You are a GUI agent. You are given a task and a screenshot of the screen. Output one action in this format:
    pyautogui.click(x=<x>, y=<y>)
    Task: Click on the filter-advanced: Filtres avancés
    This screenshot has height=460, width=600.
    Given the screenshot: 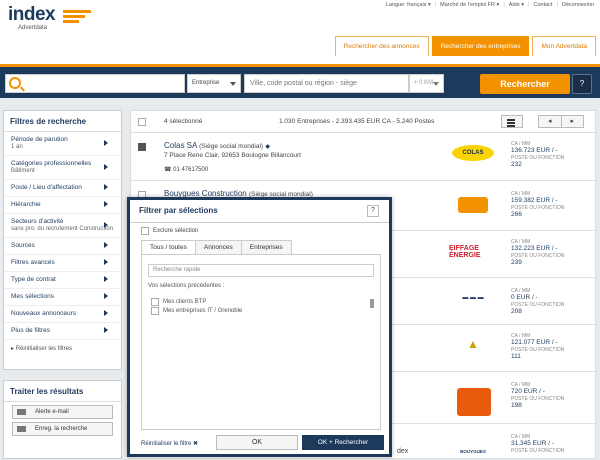 What is the action you would take?
    pyautogui.click(x=62, y=263)
    